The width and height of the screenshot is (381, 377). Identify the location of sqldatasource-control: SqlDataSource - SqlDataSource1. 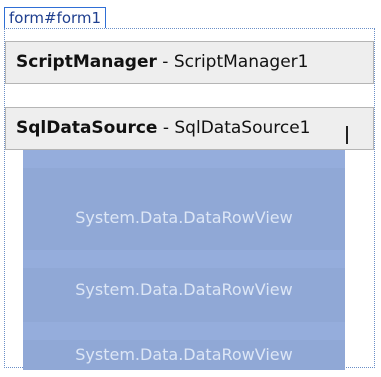
(189, 128).